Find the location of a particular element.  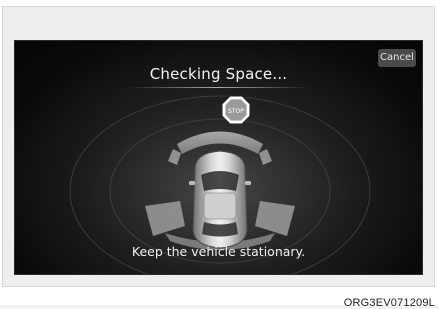

instruction-message: Keep the vehicle stationary. is located at coordinates (218, 251).